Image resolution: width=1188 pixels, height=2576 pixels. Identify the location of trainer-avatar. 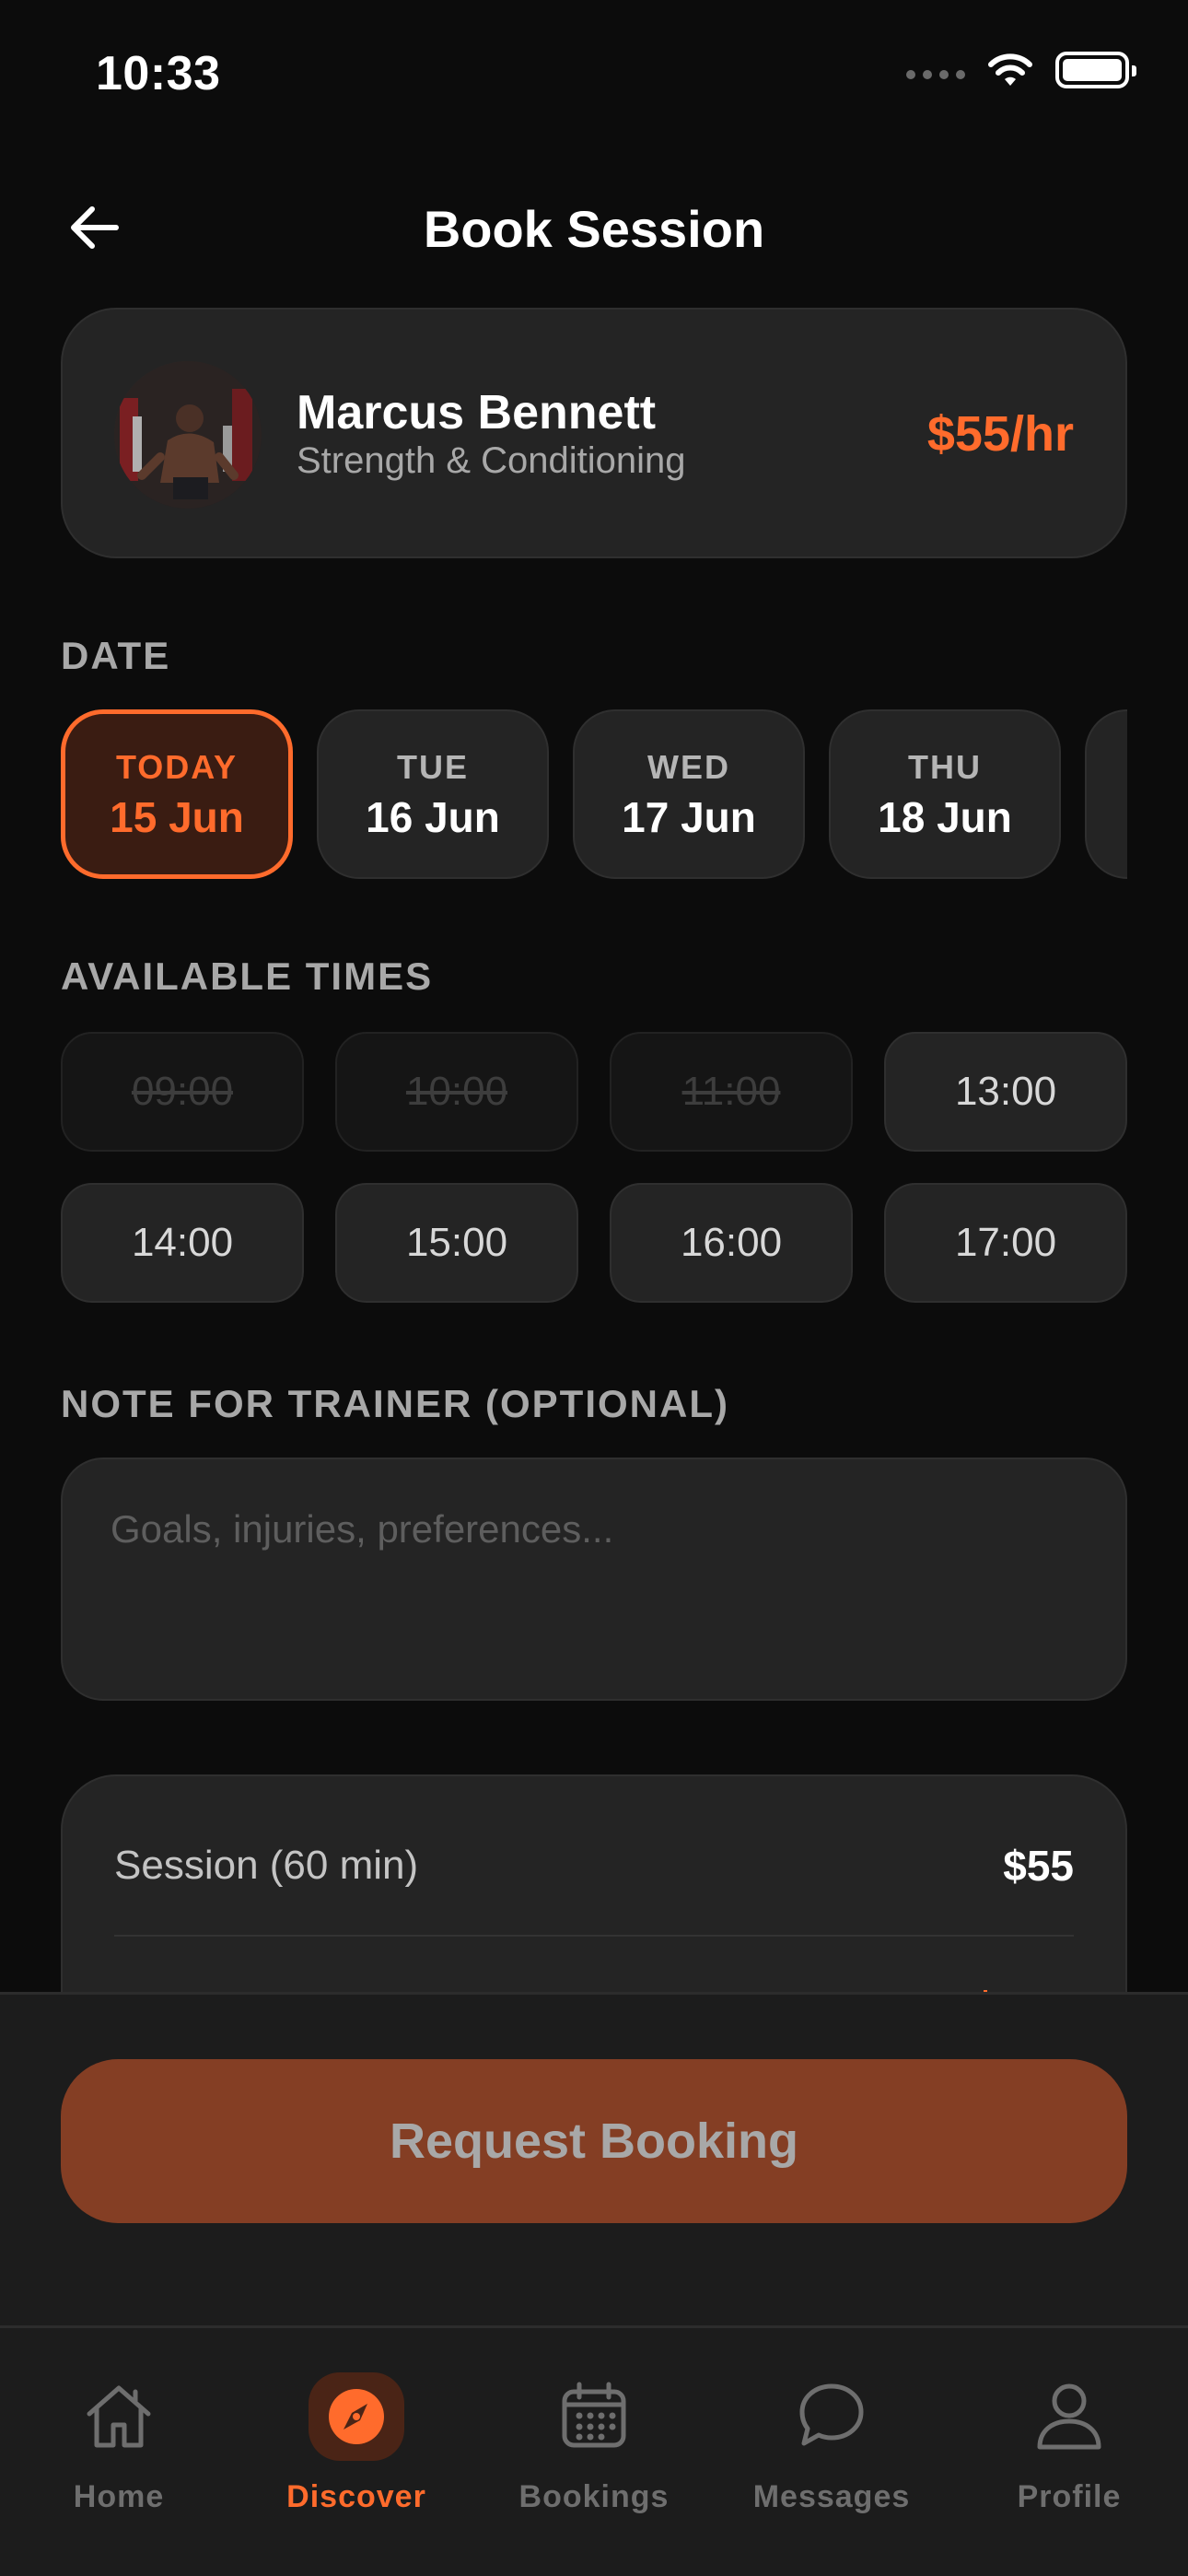
(188, 435).